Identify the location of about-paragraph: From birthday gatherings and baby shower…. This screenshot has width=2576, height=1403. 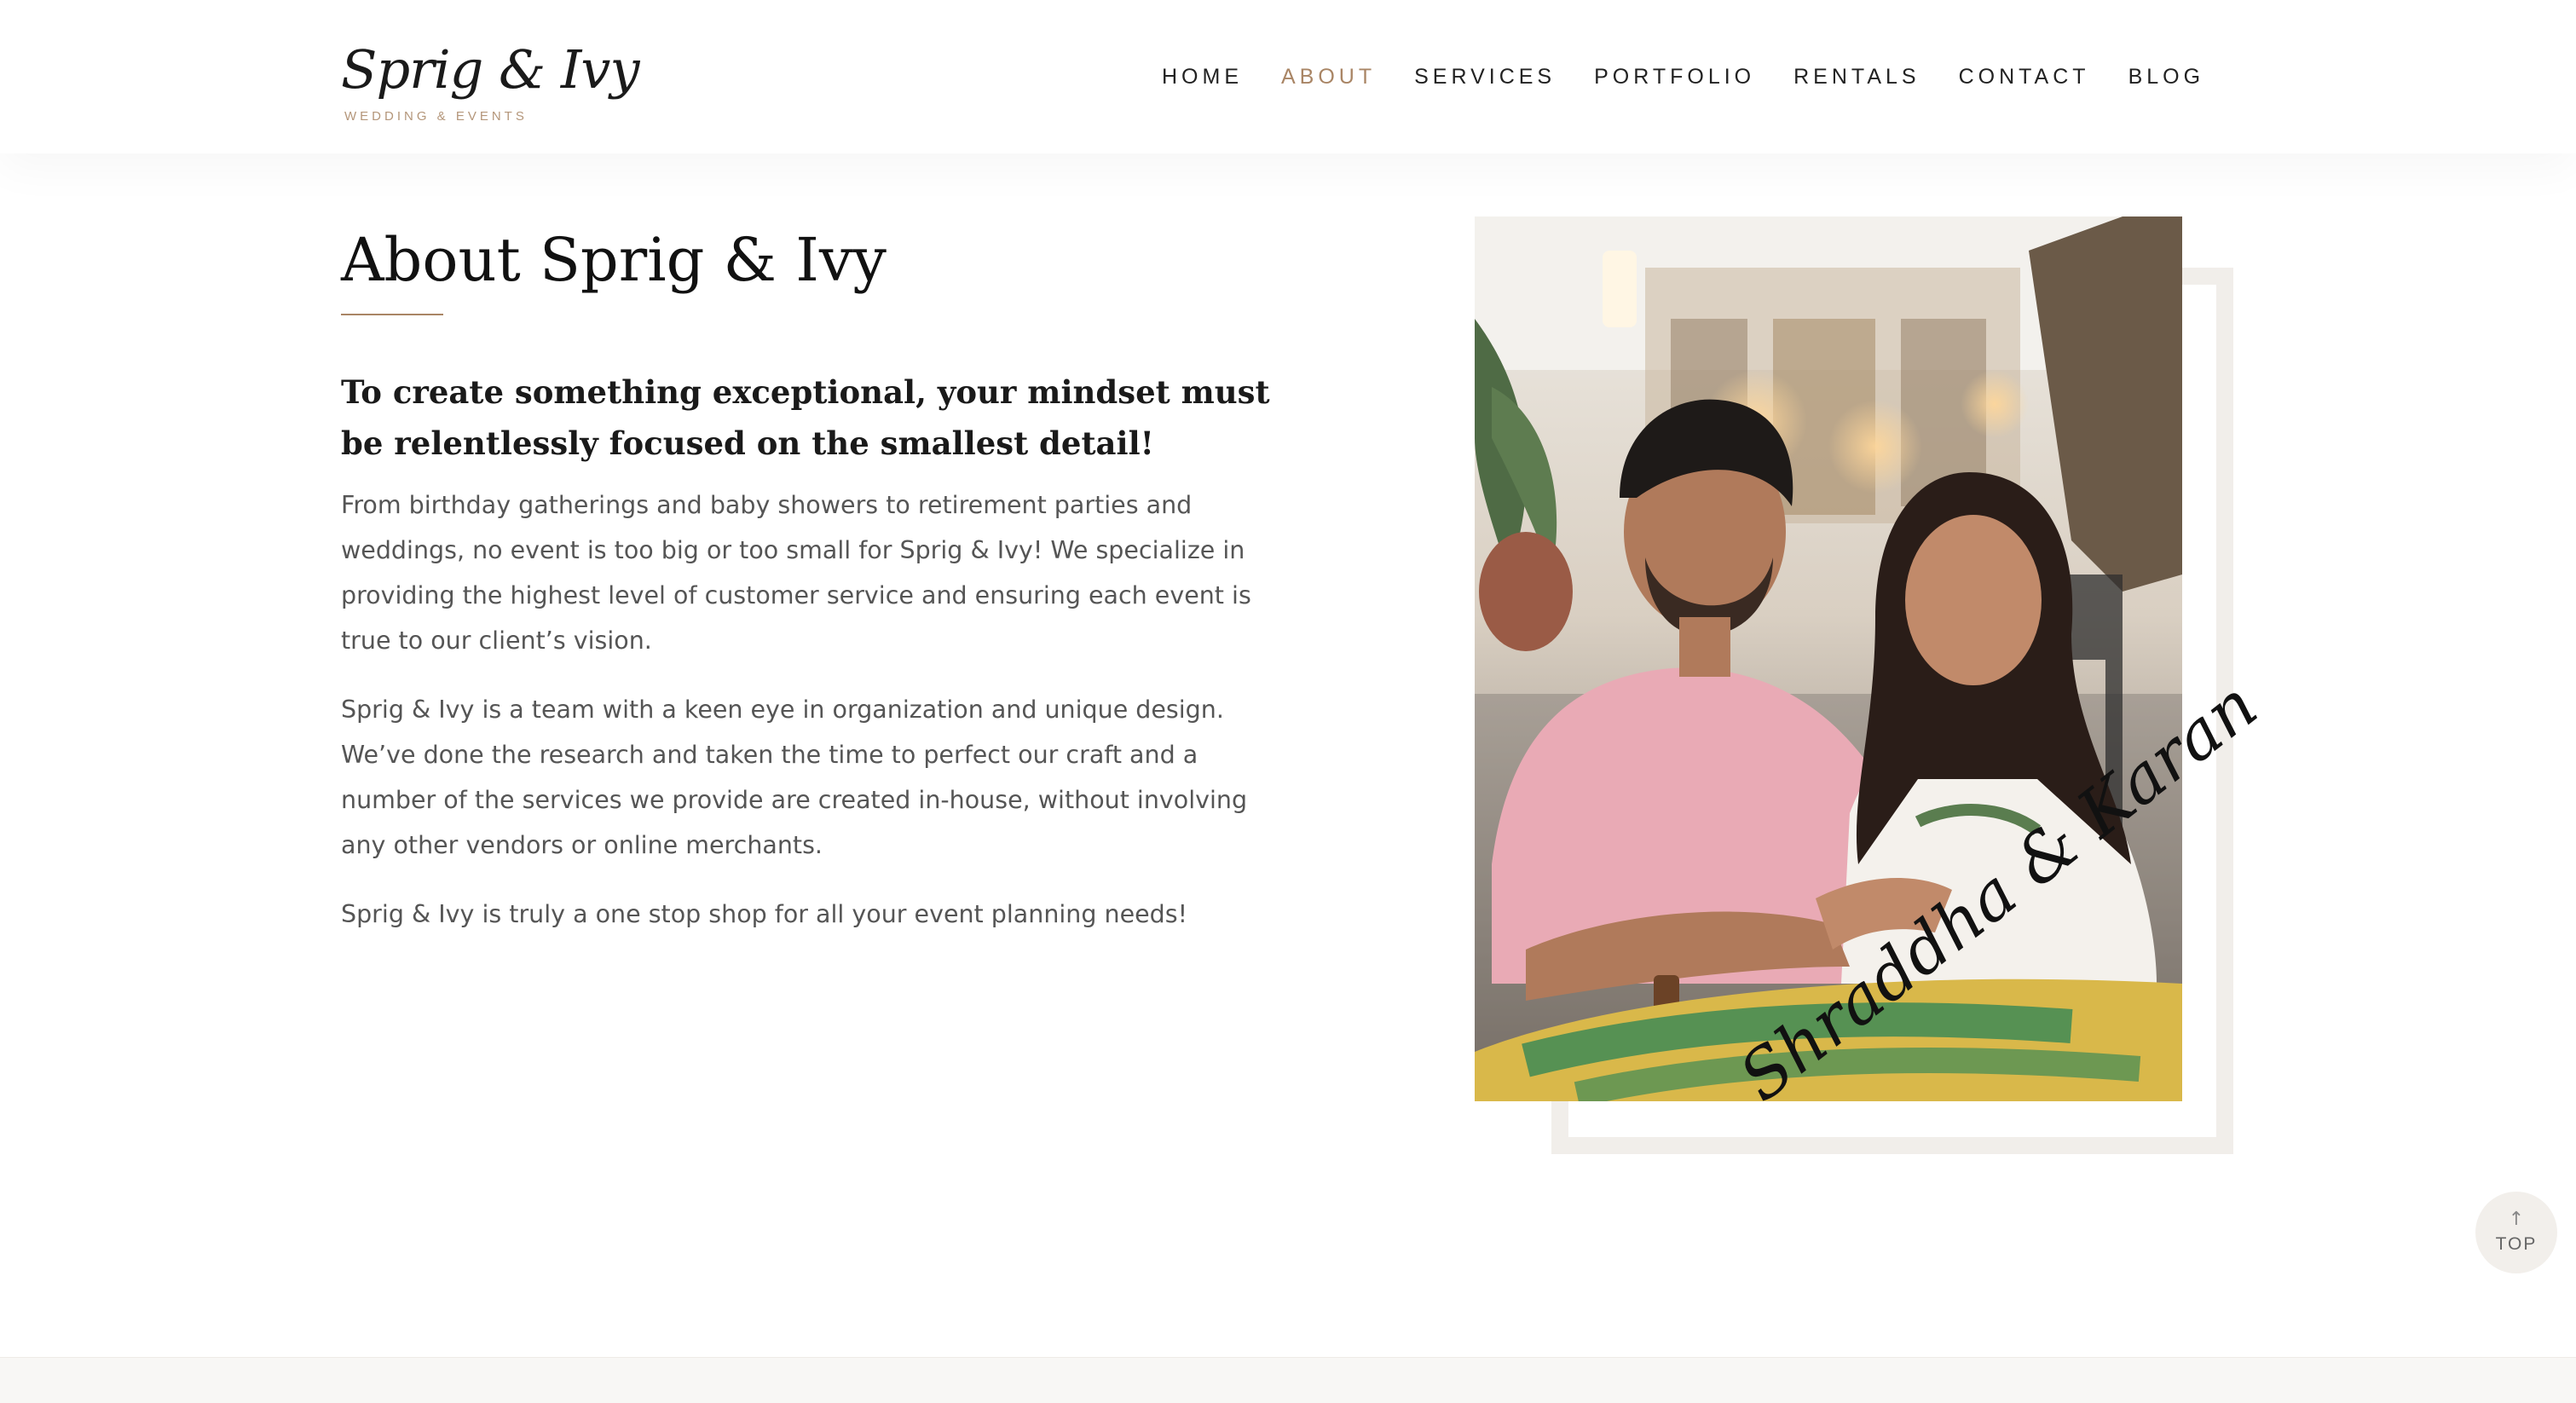
(796, 573).